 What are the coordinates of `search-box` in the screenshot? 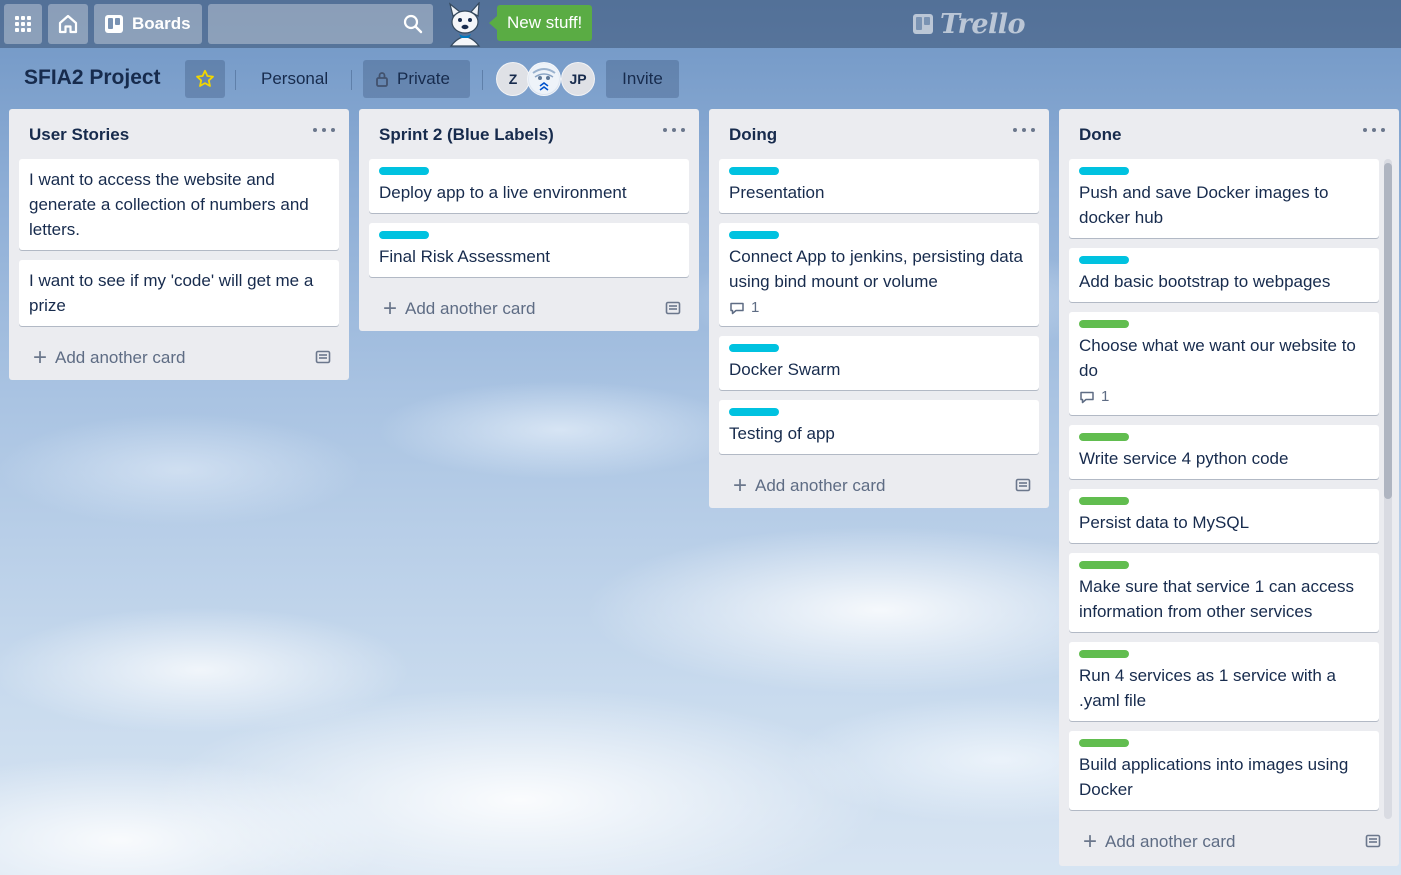 It's located at (320, 24).